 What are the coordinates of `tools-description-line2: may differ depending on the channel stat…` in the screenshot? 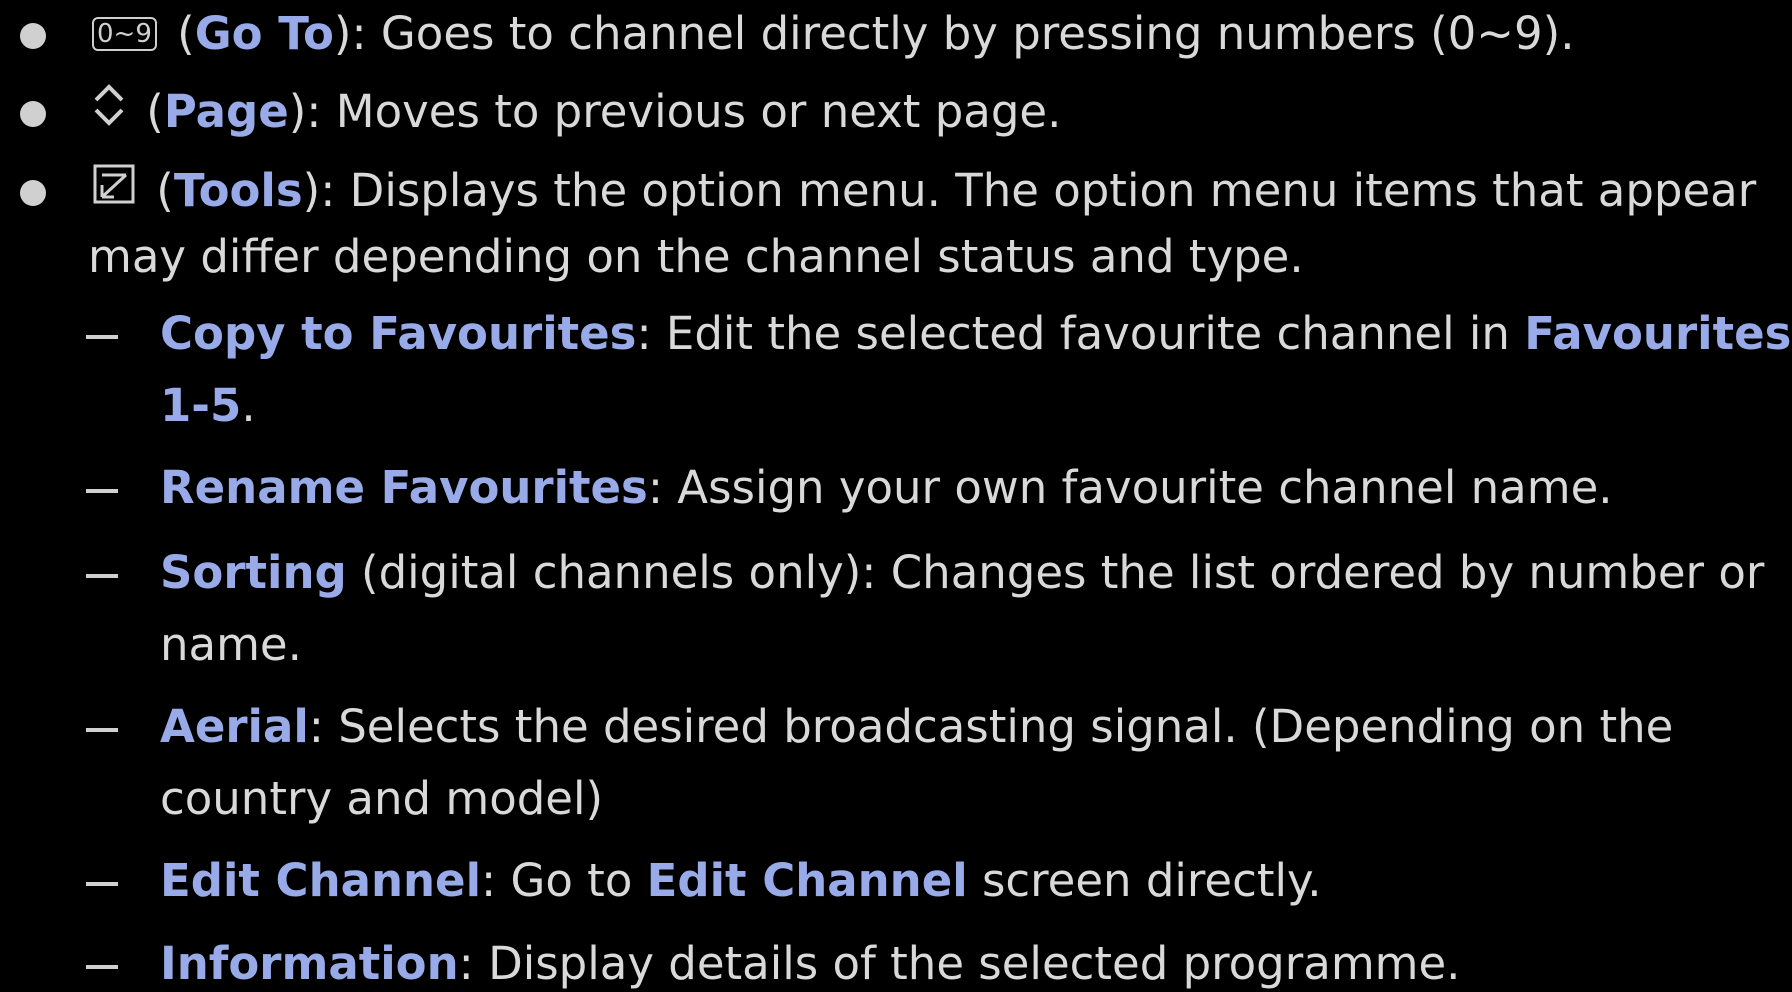 It's located at (696, 256).